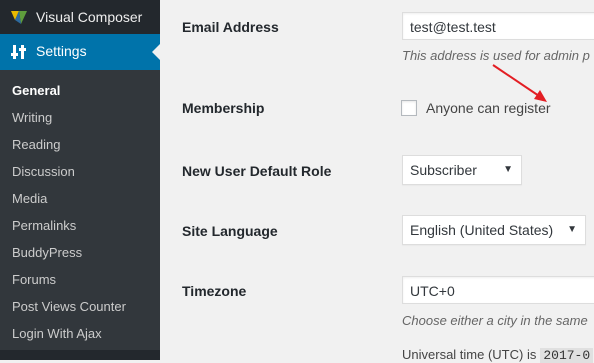 Image resolution: width=594 pixels, height=363 pixels. I want to click on default-role-value: Subscriber, so click(443, 170).